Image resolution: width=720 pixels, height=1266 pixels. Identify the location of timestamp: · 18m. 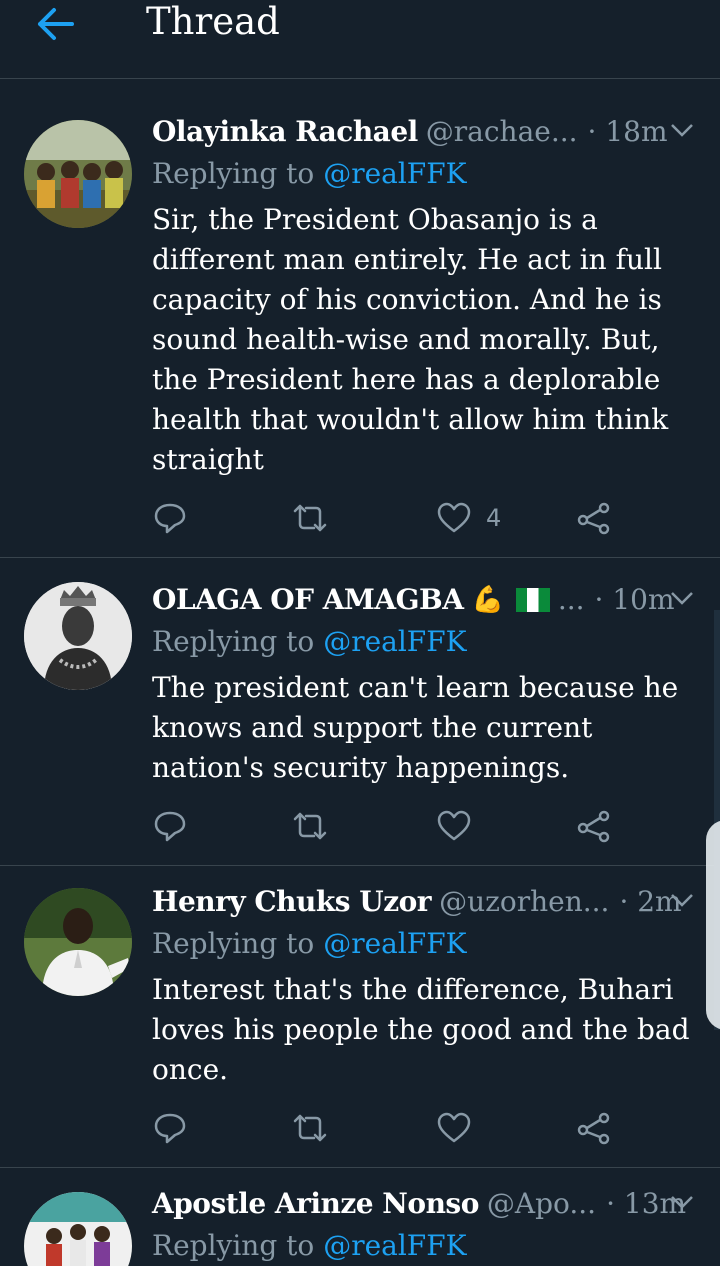
(627, 131).